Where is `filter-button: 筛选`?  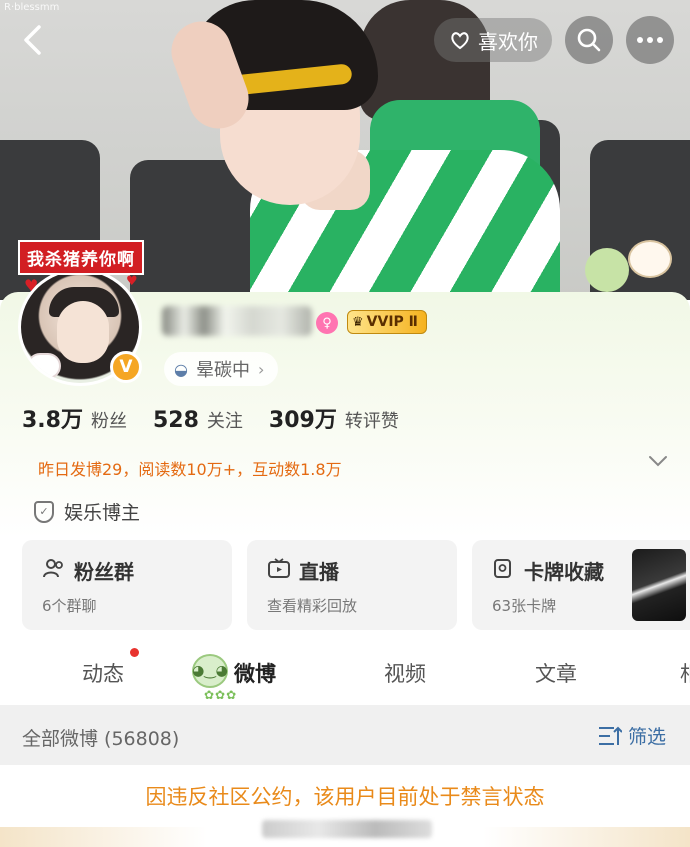 filter-button: 筛选 is located at coordinates (632, 735).